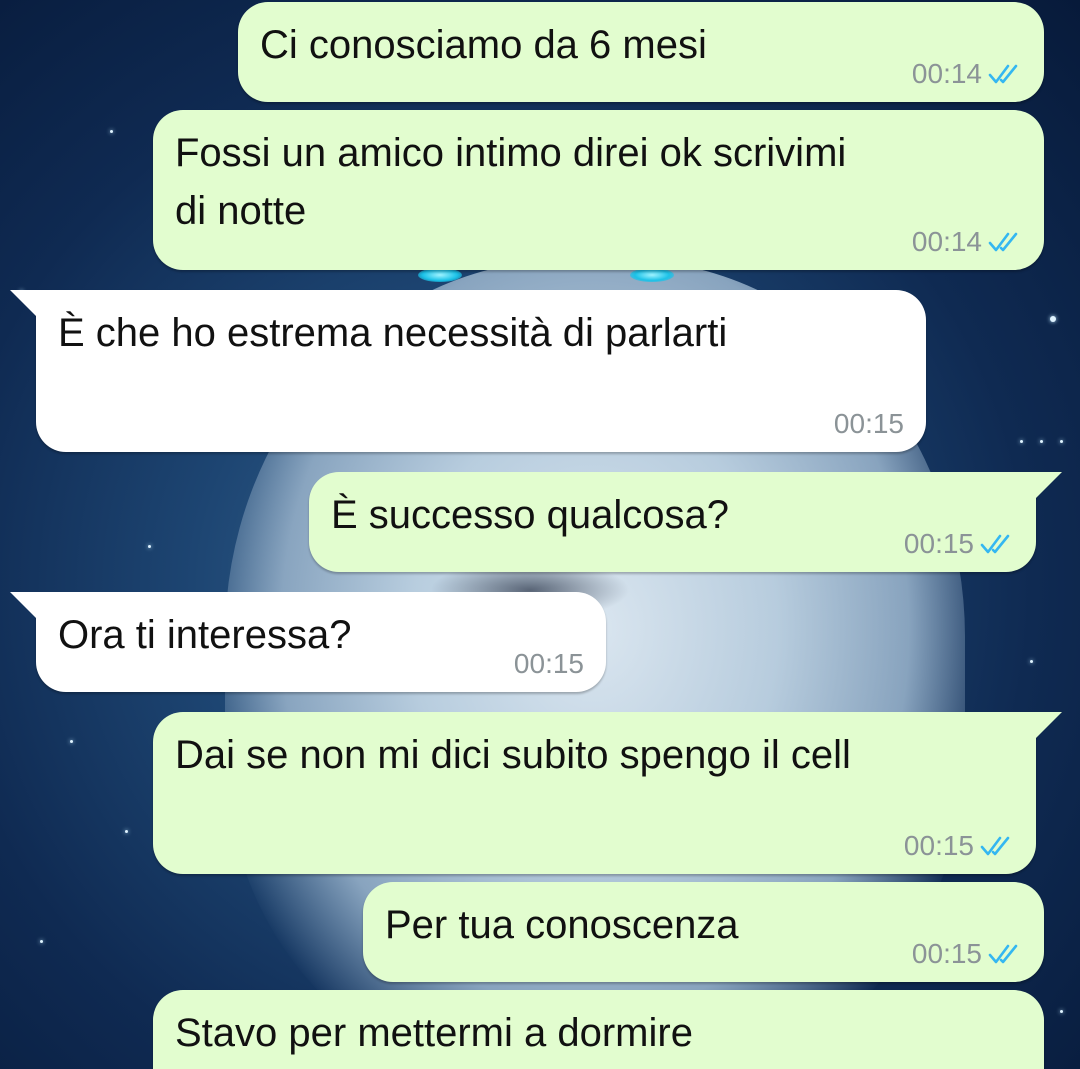 The height and width of the screenshot is (1069, 1080). I want to click on message-bubble: Ora ti interessa? 00:15, so click(308, 642).